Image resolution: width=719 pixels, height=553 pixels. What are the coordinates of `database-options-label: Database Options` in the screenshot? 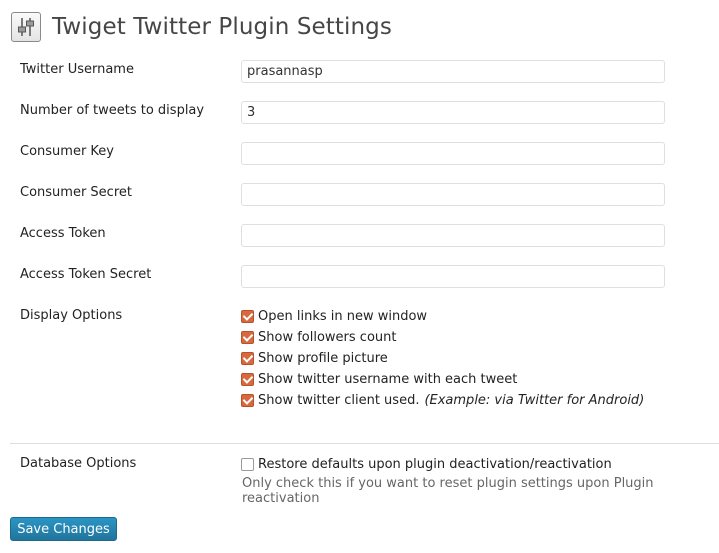 It's located at (78, 463).